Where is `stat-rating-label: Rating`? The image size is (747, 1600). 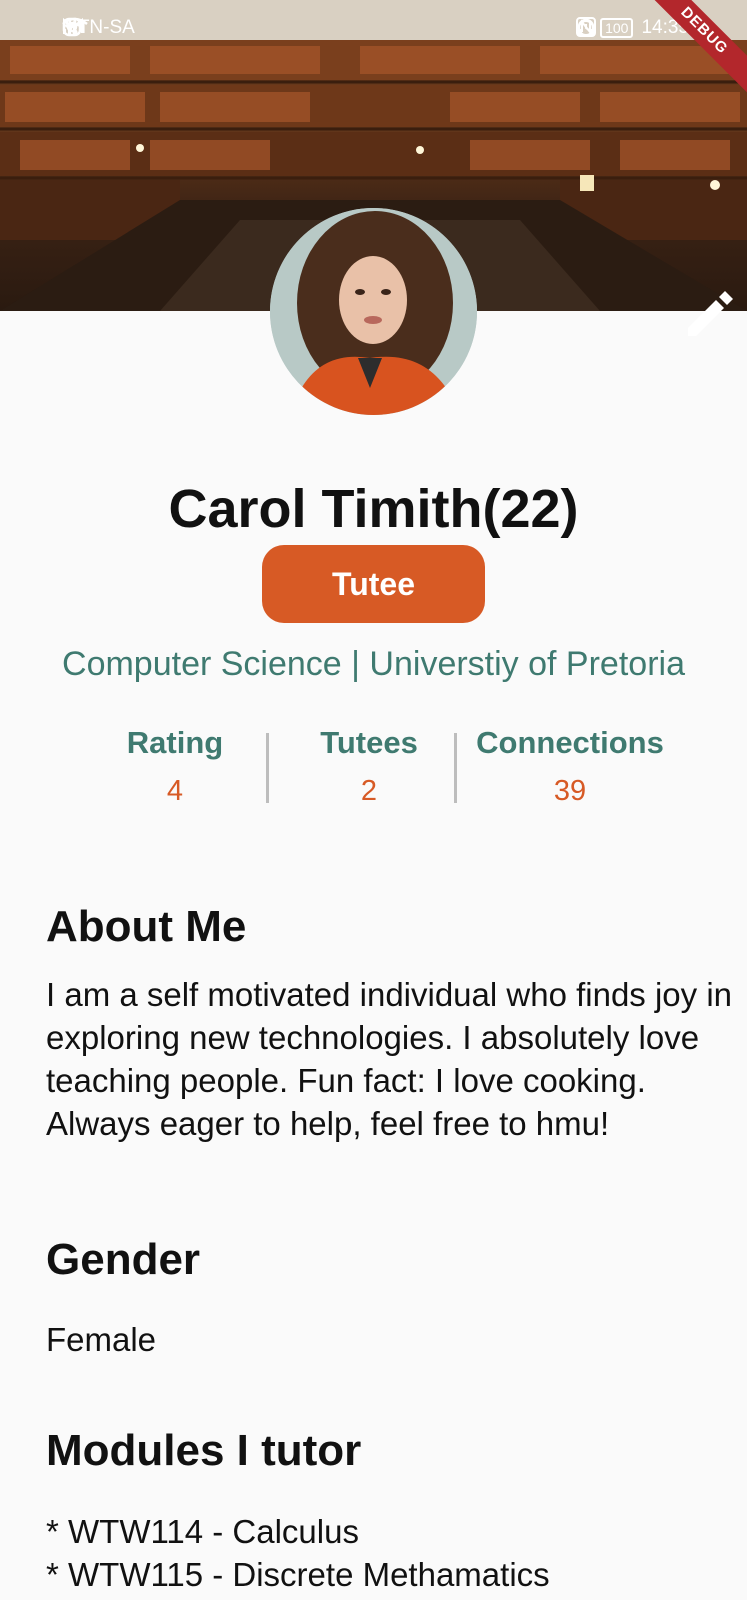
stat-rating-label: Rating is located at coordinates (175, 742).